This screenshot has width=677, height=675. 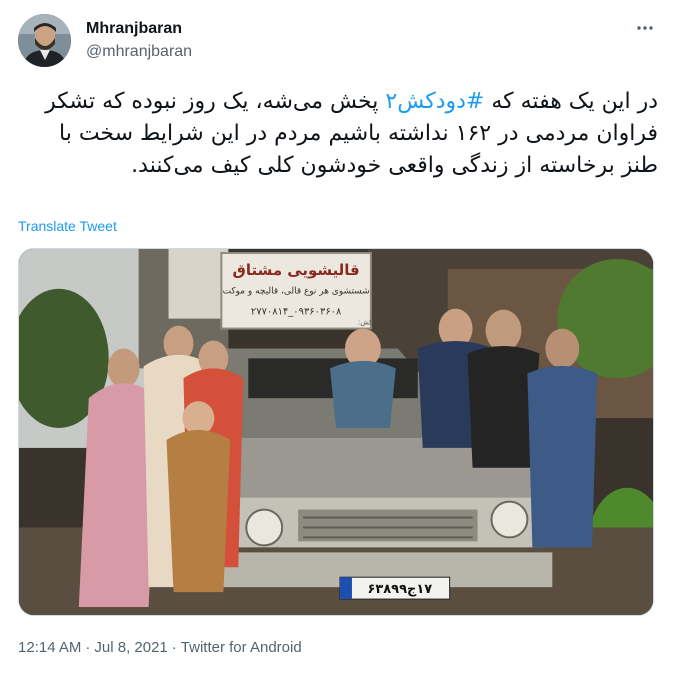 What do you see at coordinates (67, 226) in the screenshot?
I see `translate-tweet-link: Translate Tweet` at bounding box center [67, 226].